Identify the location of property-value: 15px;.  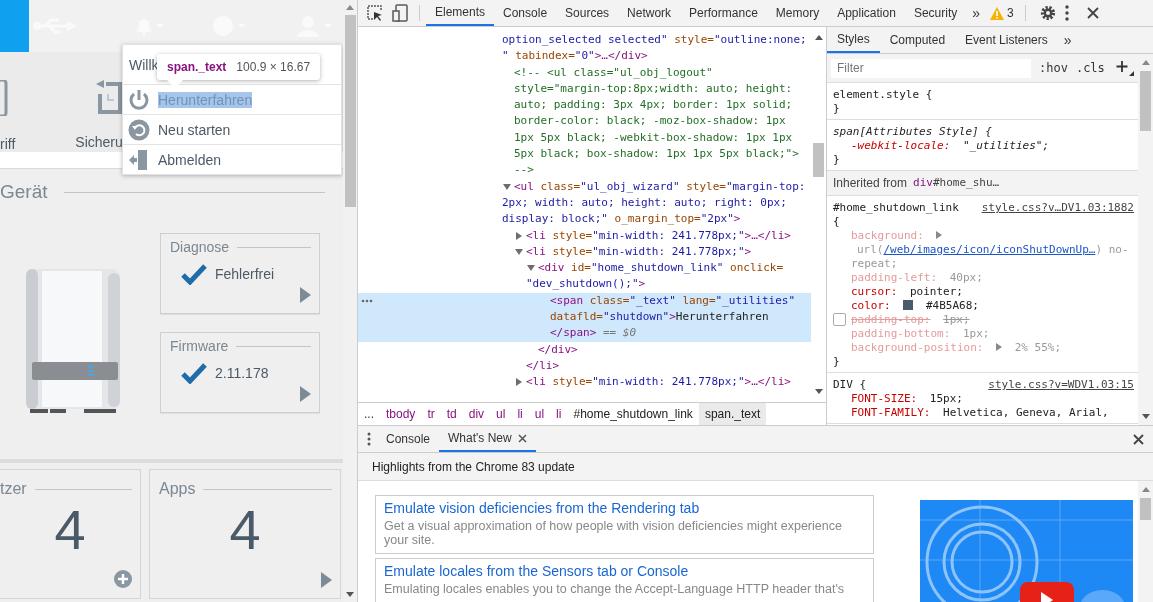
(946, 398).